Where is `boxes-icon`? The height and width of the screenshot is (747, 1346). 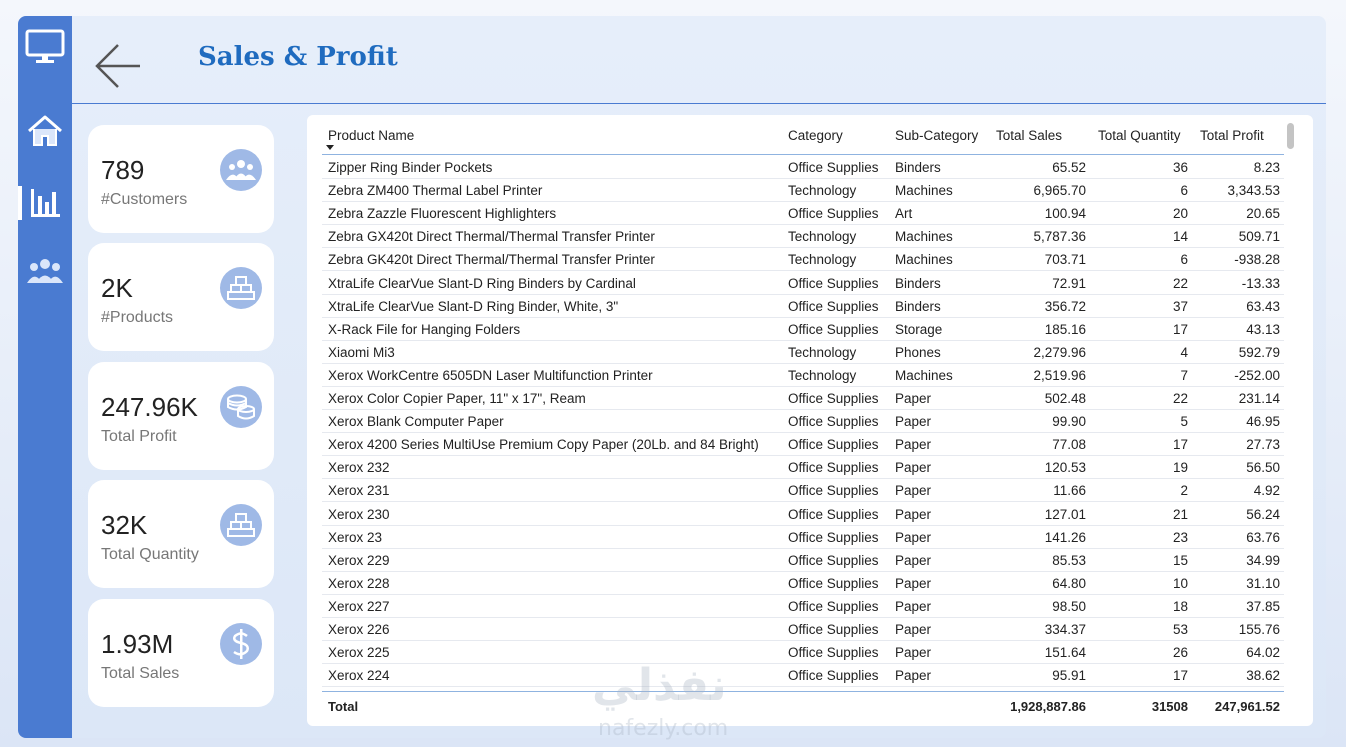 boxes-icon is located at coordinates (241, 525).